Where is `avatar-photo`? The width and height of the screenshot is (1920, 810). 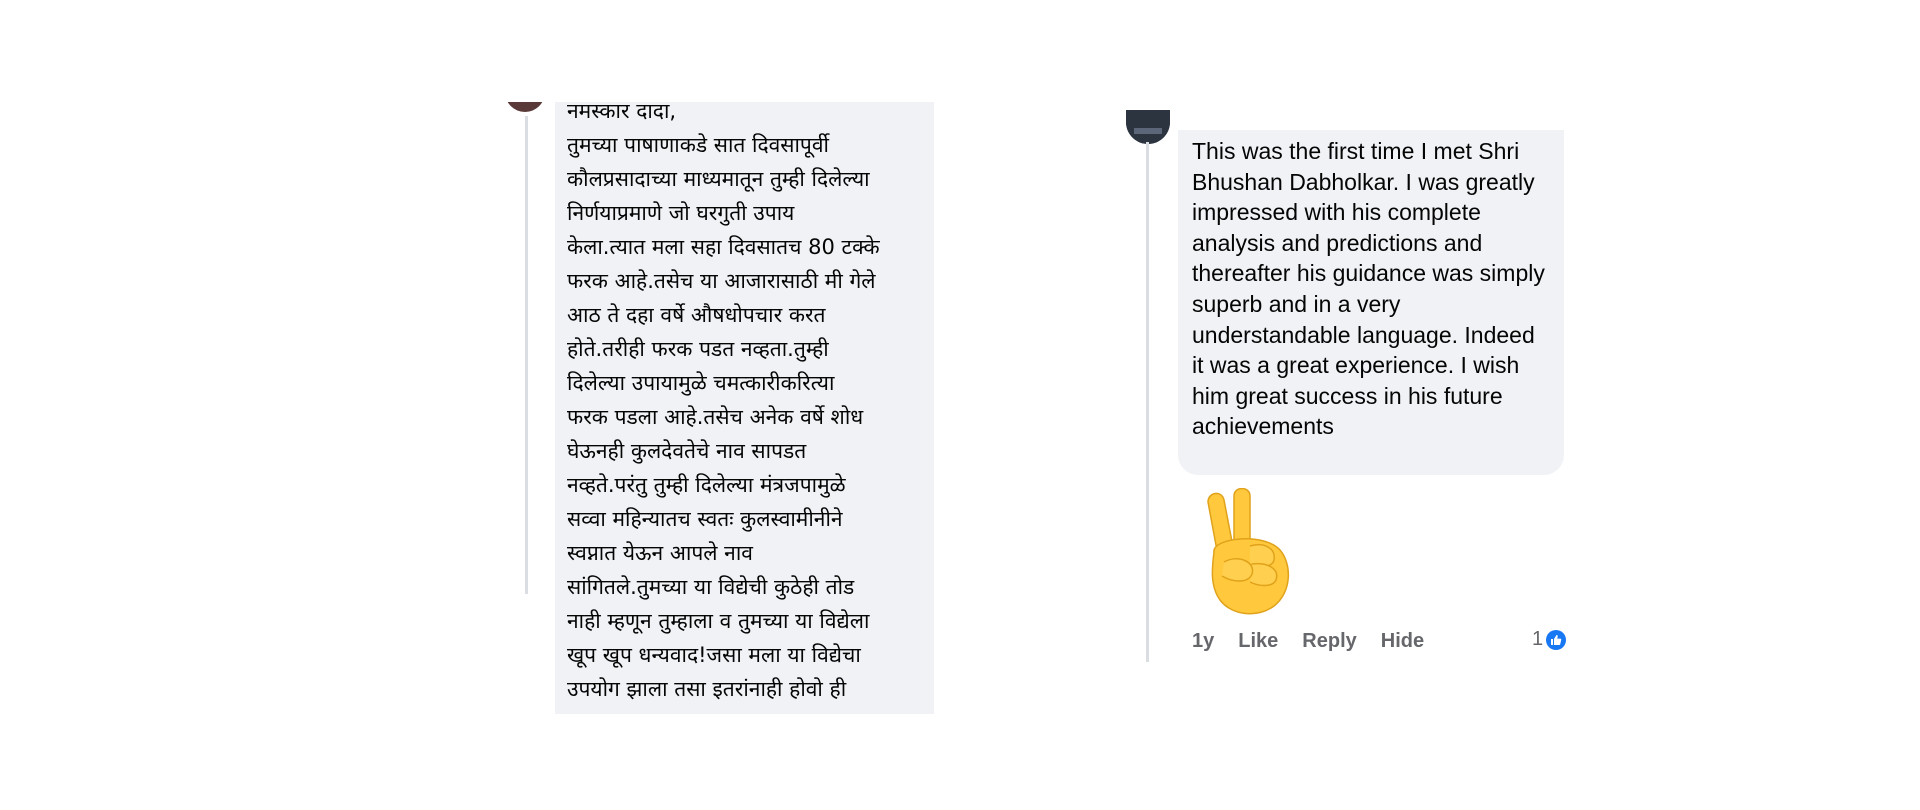
avatar-photo is located at coordinates (1148, 127).